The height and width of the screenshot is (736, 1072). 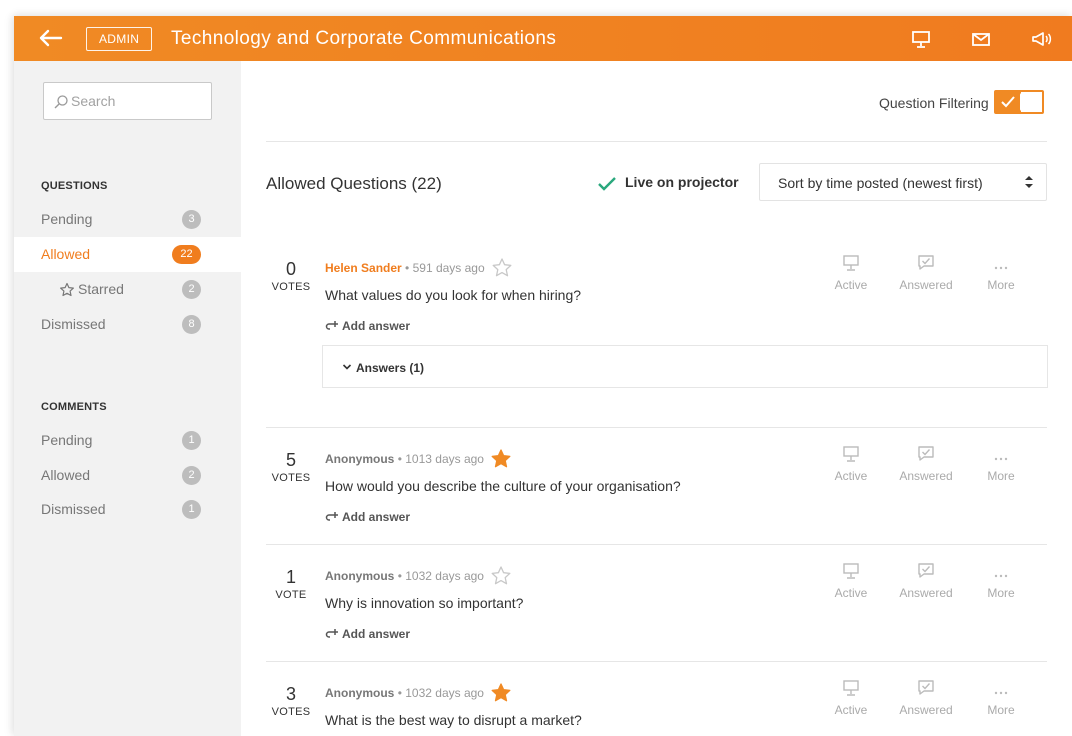 I want to click on question-meta: Helen Sander • 591 days ago, so click(x=405, y=268).